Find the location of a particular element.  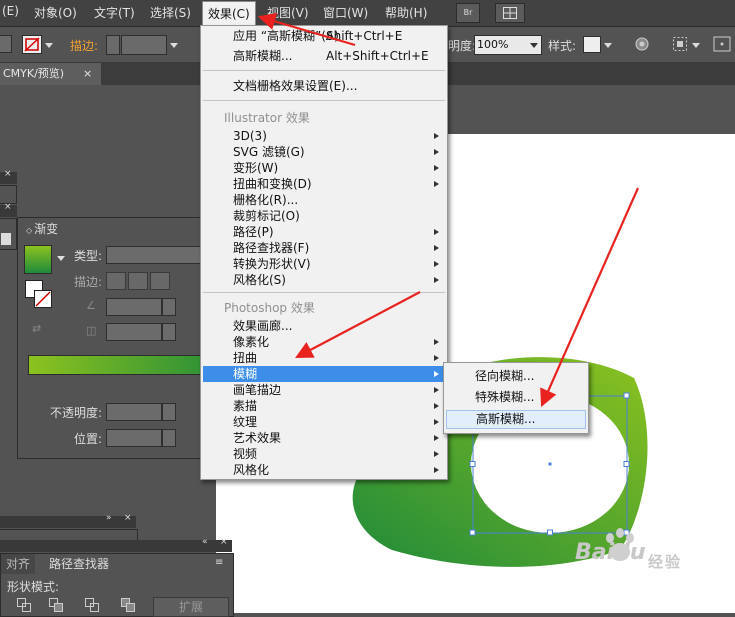

menu-item-distort-transform: 扭曲和变换(D) is located at coordinates (324, 184).